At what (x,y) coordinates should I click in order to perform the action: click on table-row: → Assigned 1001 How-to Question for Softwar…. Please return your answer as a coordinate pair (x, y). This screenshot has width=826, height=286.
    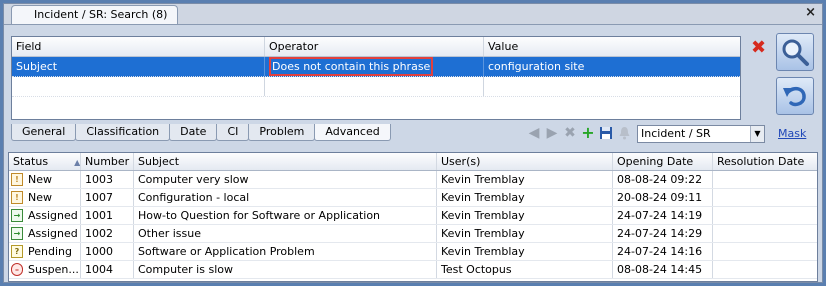
    Looking at the image, I should click on (413, 216).